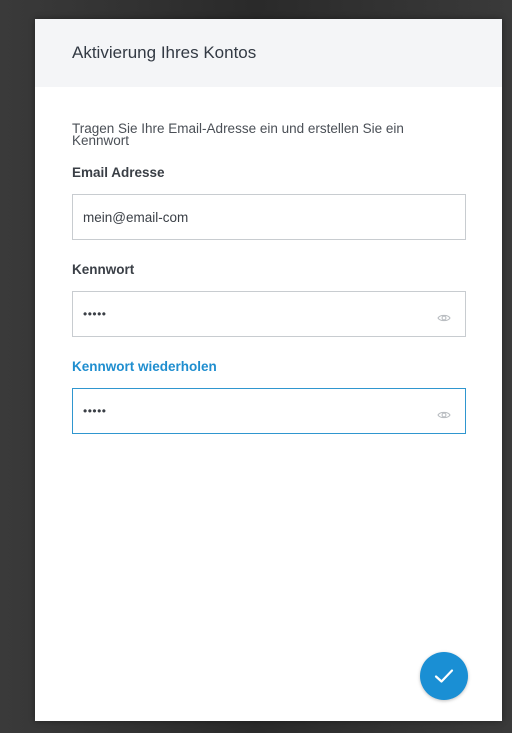 Image resolution: width=512 pixels, height=733 pixels. Describe the element at coordinates (164, 52) in the screenshot. I see `dialog-title: Aktivierung Ihres Kontos` at that location.